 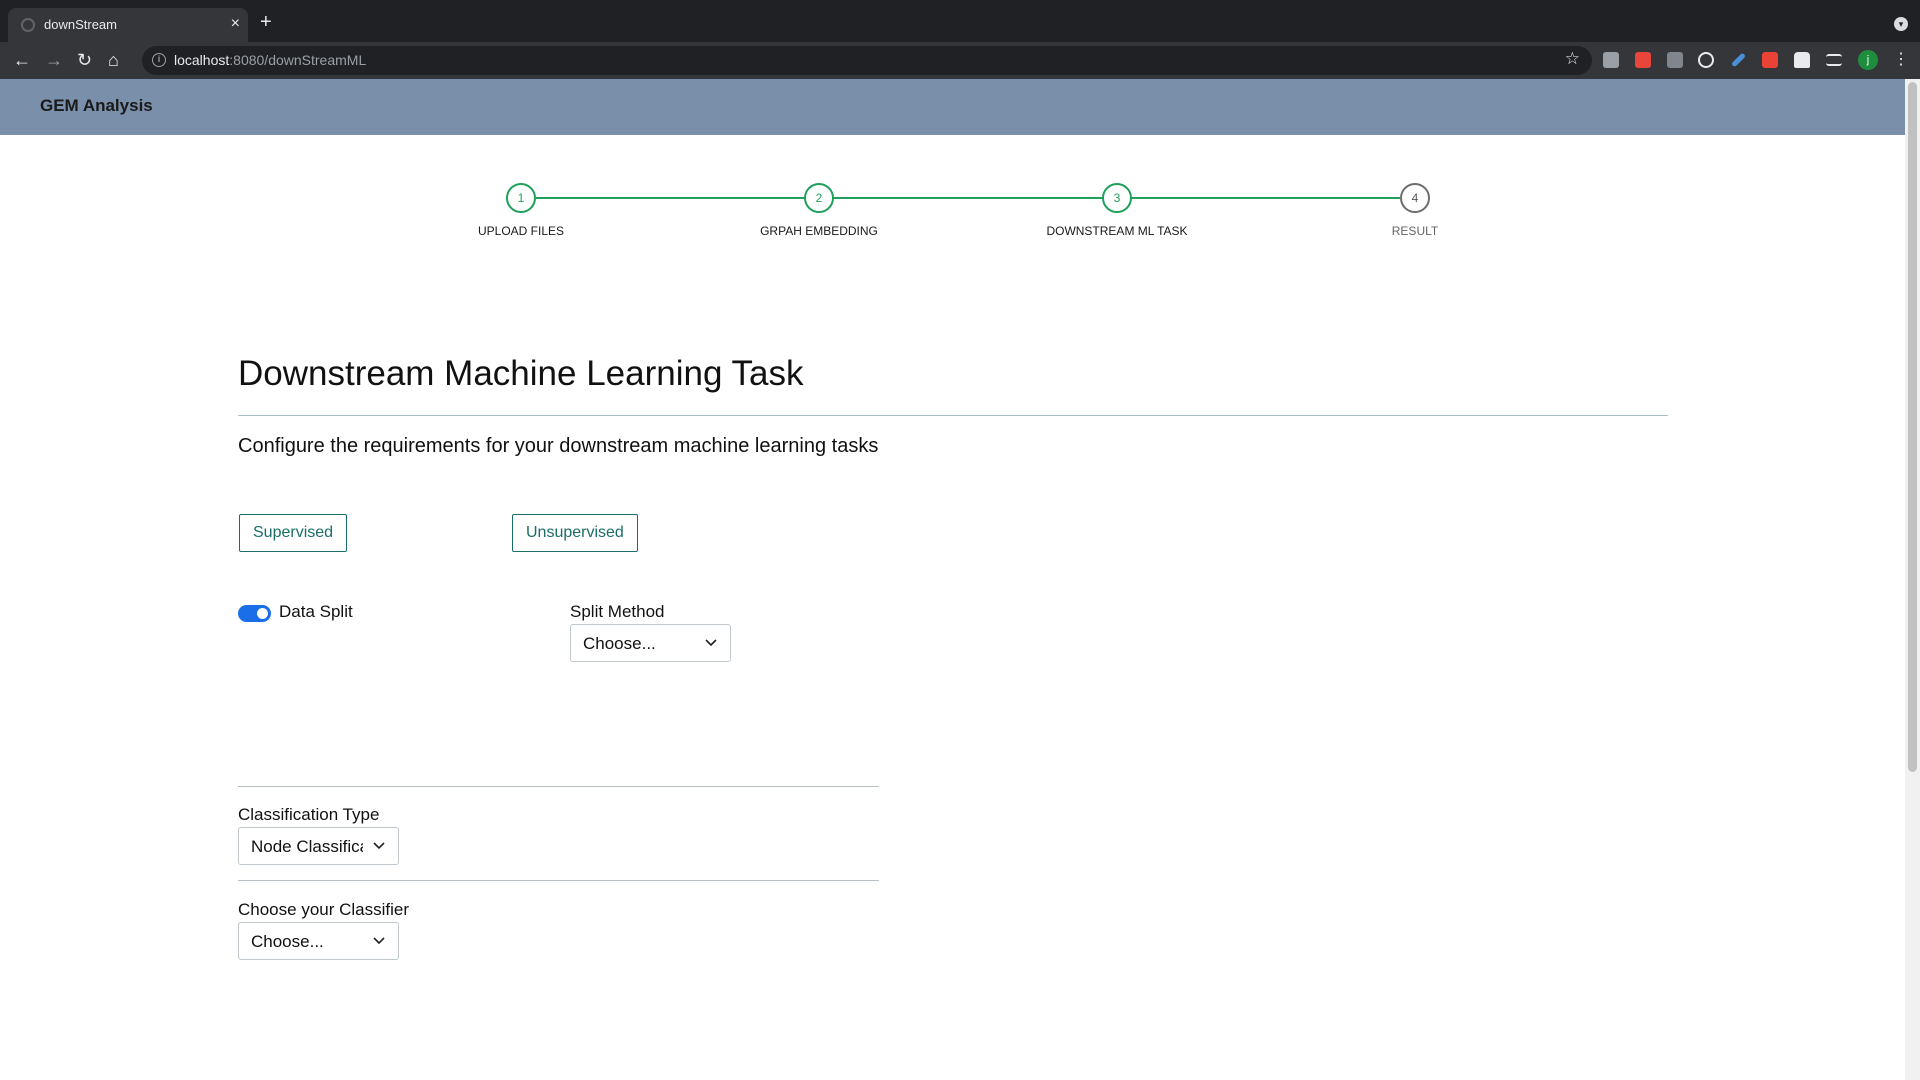 I want to click on browser-menu-icon: ⋮, so click(x=1901, y=60).